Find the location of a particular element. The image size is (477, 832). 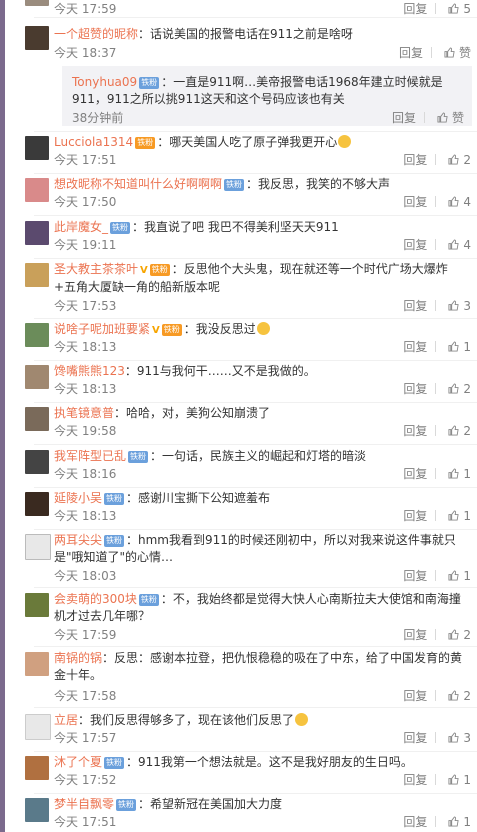

fan-badge: 铁粉 is located at coordinates (148, 600).